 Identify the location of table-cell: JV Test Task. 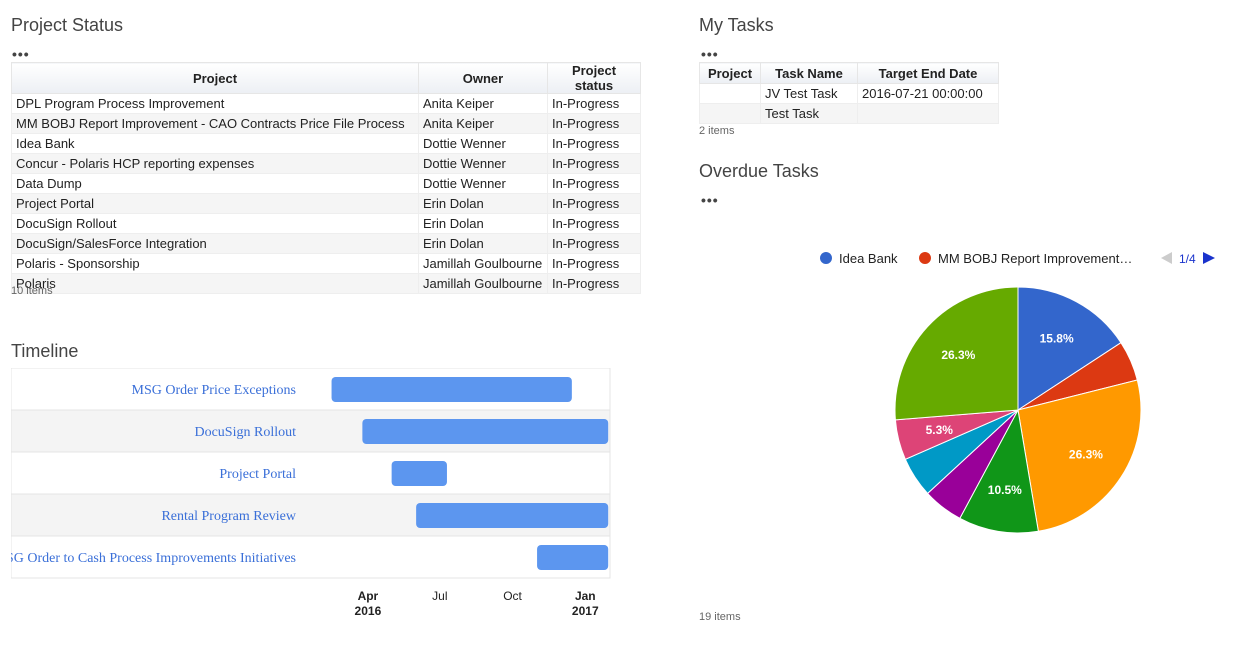
(809, 93).